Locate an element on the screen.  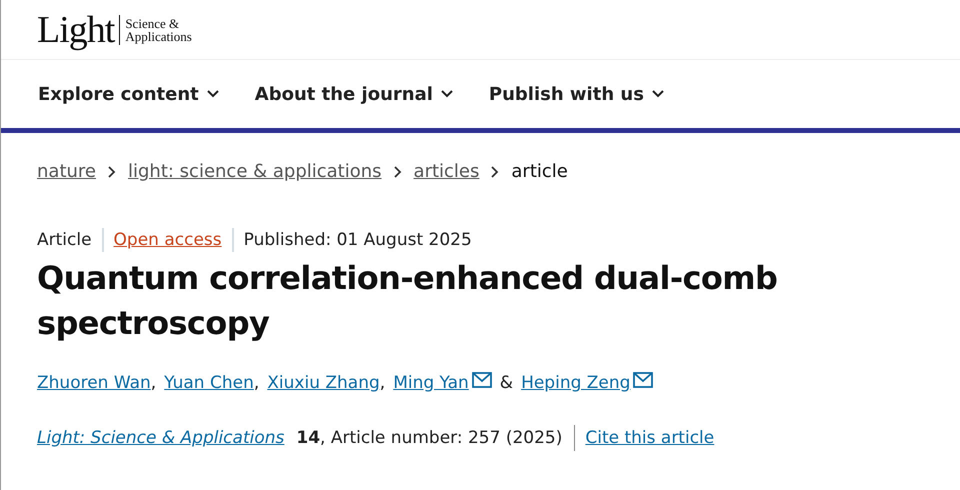
breadcrumb-link: light: science & applications is located at coordinates (255, 171).